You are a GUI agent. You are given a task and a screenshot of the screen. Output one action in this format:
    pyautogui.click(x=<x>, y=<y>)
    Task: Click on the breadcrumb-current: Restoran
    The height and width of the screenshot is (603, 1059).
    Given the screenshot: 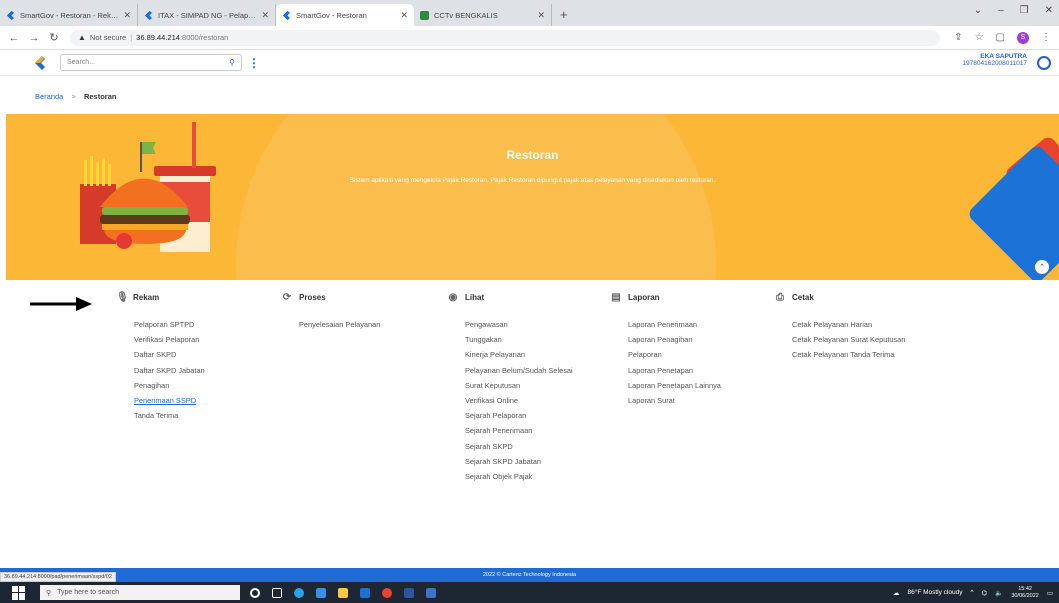 What is the action you would take?
    pyautogui.click(x=100, y=96)
    